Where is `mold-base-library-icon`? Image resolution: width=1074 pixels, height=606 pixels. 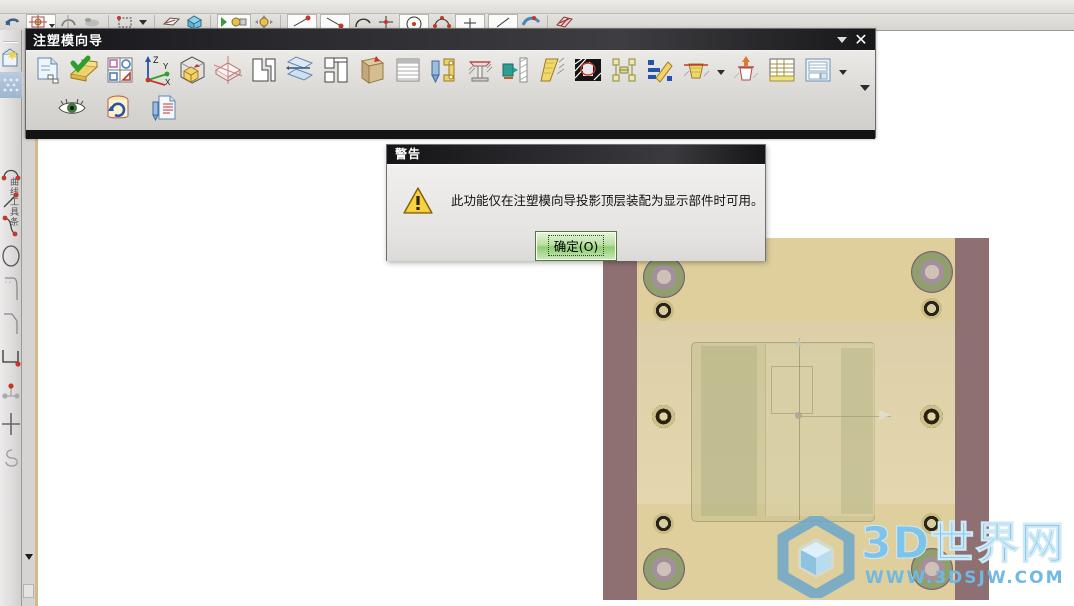 mold-base-library-icon is located at coordinates (336, 70).